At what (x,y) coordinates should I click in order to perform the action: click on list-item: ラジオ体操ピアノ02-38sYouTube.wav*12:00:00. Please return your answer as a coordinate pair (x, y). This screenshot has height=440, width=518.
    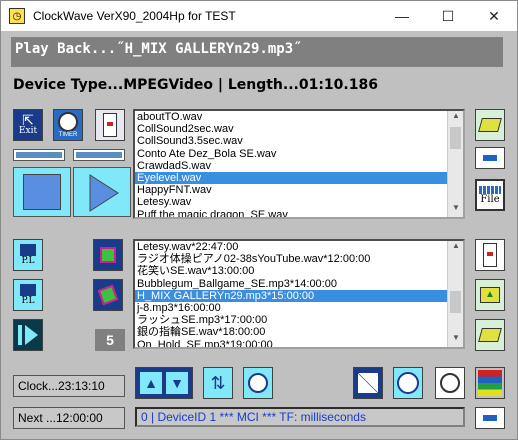
    Looking at the image, I should click on (298, 259).